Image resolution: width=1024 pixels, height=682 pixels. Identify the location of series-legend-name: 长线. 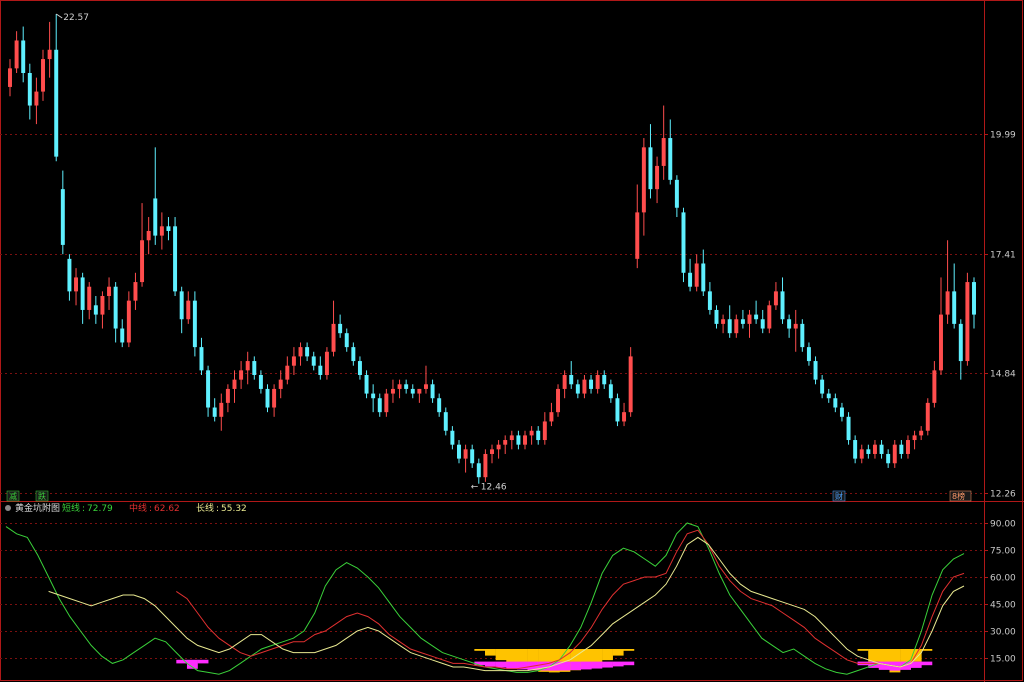
(205, 508).